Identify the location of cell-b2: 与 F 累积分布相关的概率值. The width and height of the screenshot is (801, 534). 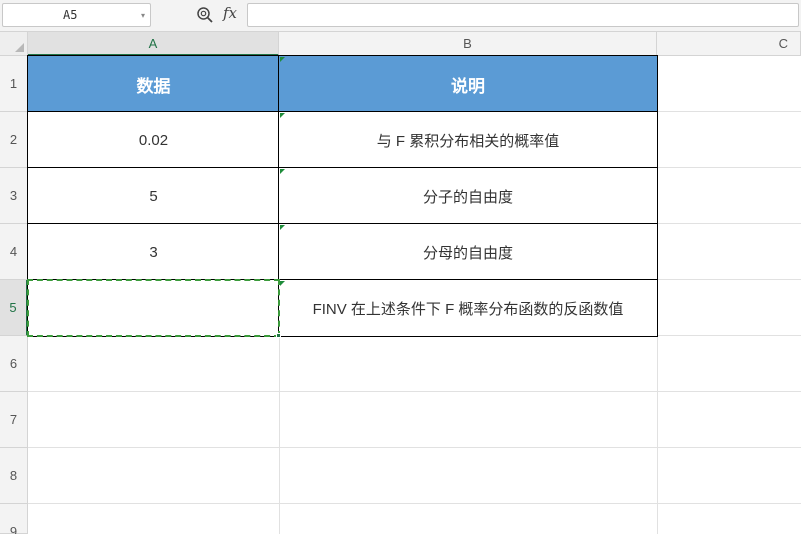
(468, 140).